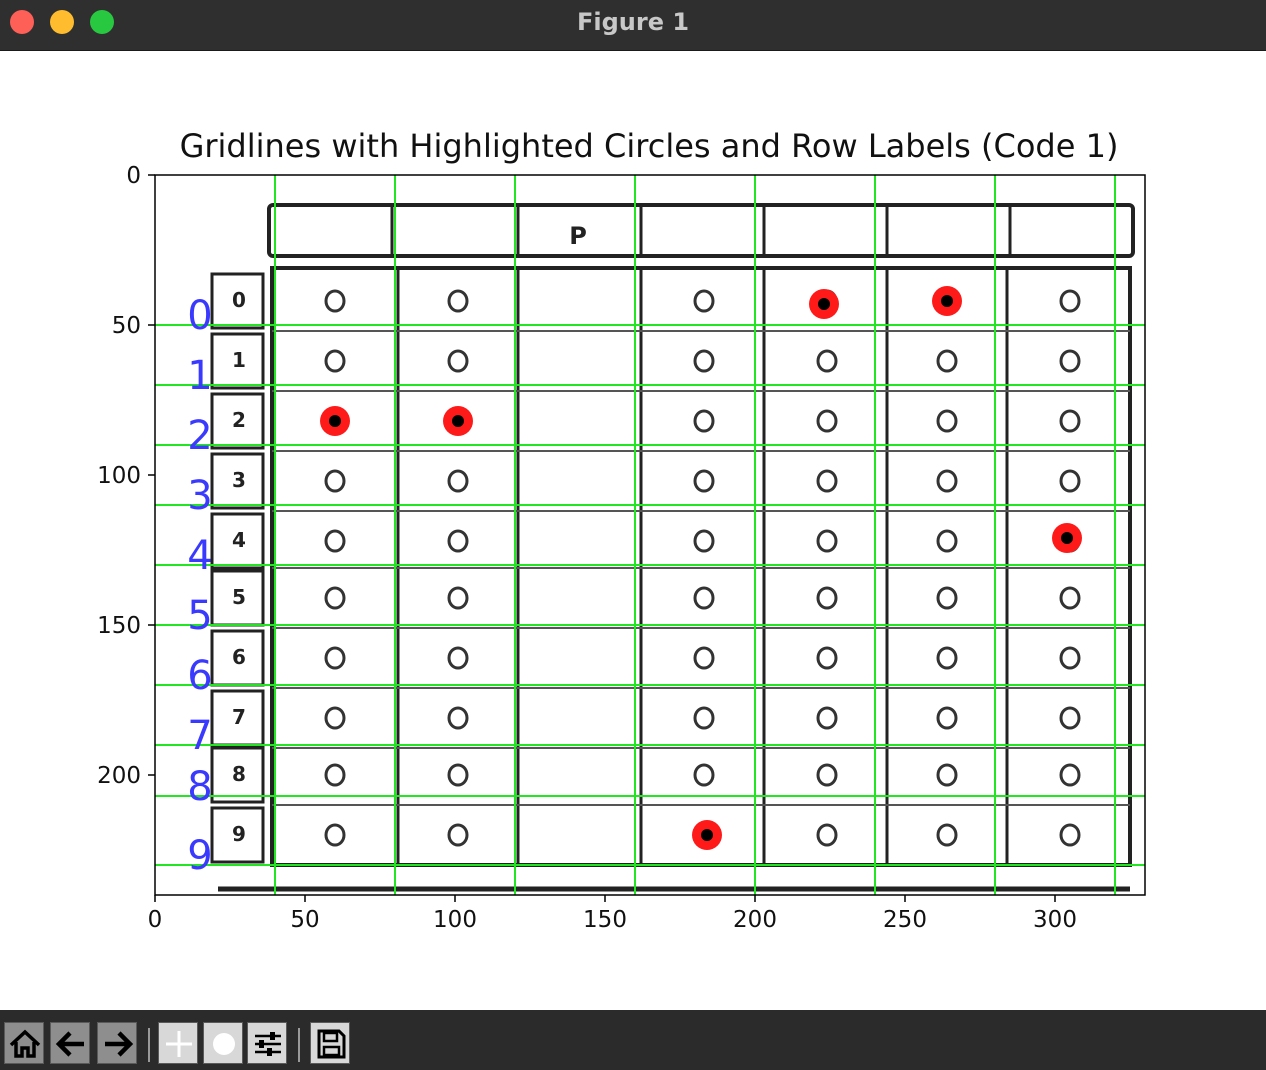 This screenshot has width=1266, height=1070. Describe the element at coordinates (126, 326) in the screenshot. I see `y-tick-label: 50` at that location.